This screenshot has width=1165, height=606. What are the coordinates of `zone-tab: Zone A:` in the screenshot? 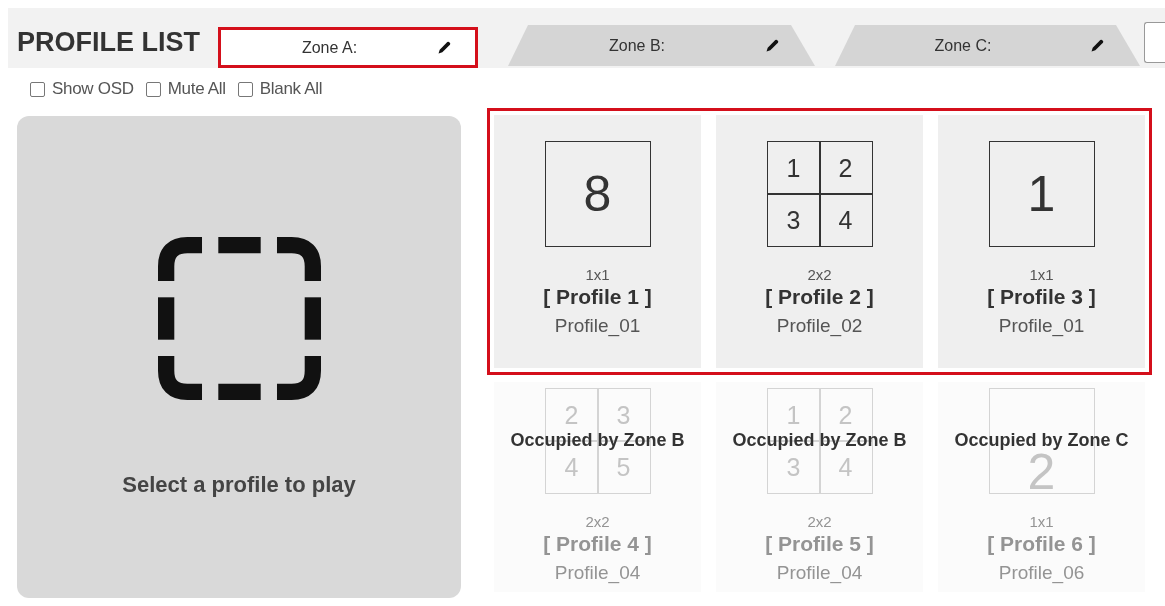 It's located at (348, 47).